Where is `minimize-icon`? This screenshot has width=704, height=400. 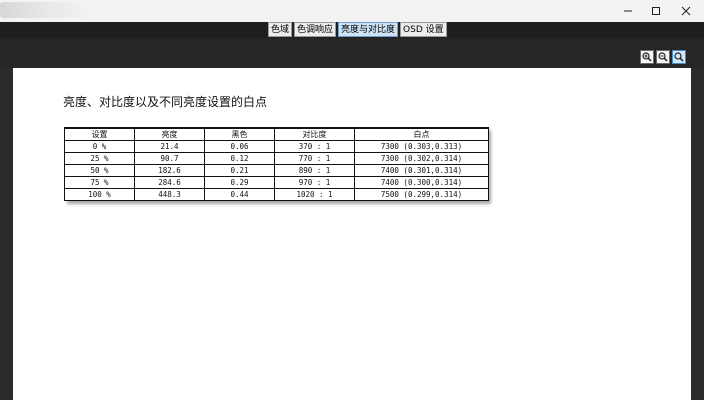
minimize-icon is located at coordinates (628, 11).